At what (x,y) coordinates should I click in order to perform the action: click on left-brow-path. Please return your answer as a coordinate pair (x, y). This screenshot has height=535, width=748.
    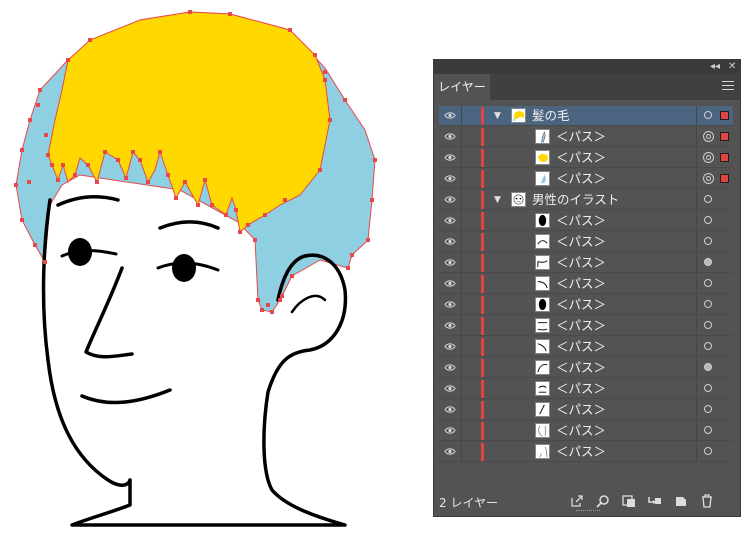
    Looking at the image, I should click on (88, 200).